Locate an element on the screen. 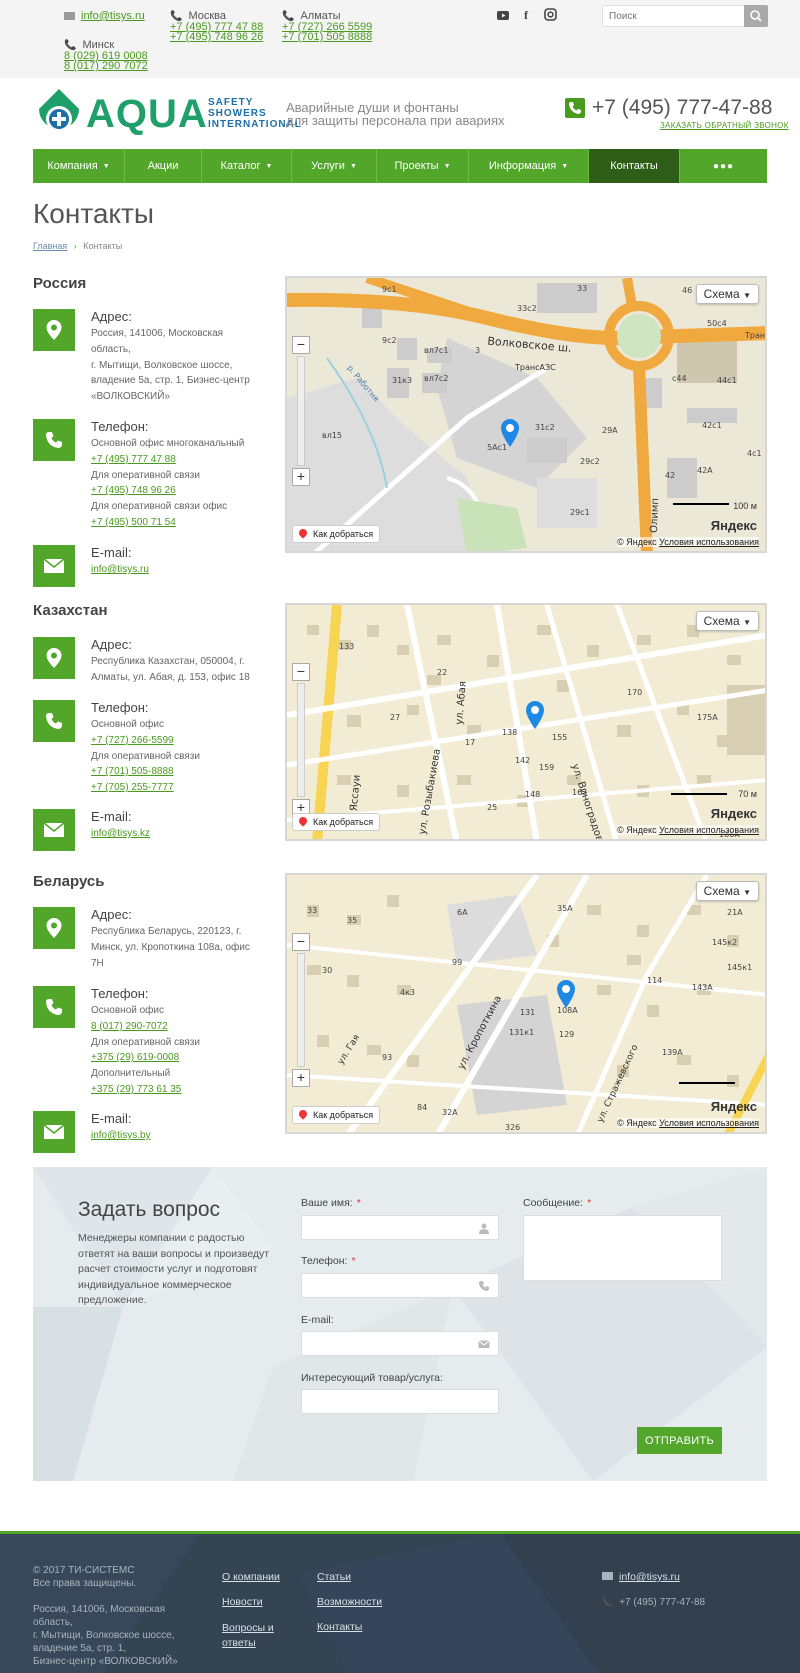 This screenshot has width=800, height=1673. map-building-label: 145к1 is located at coordinates (739, 967).